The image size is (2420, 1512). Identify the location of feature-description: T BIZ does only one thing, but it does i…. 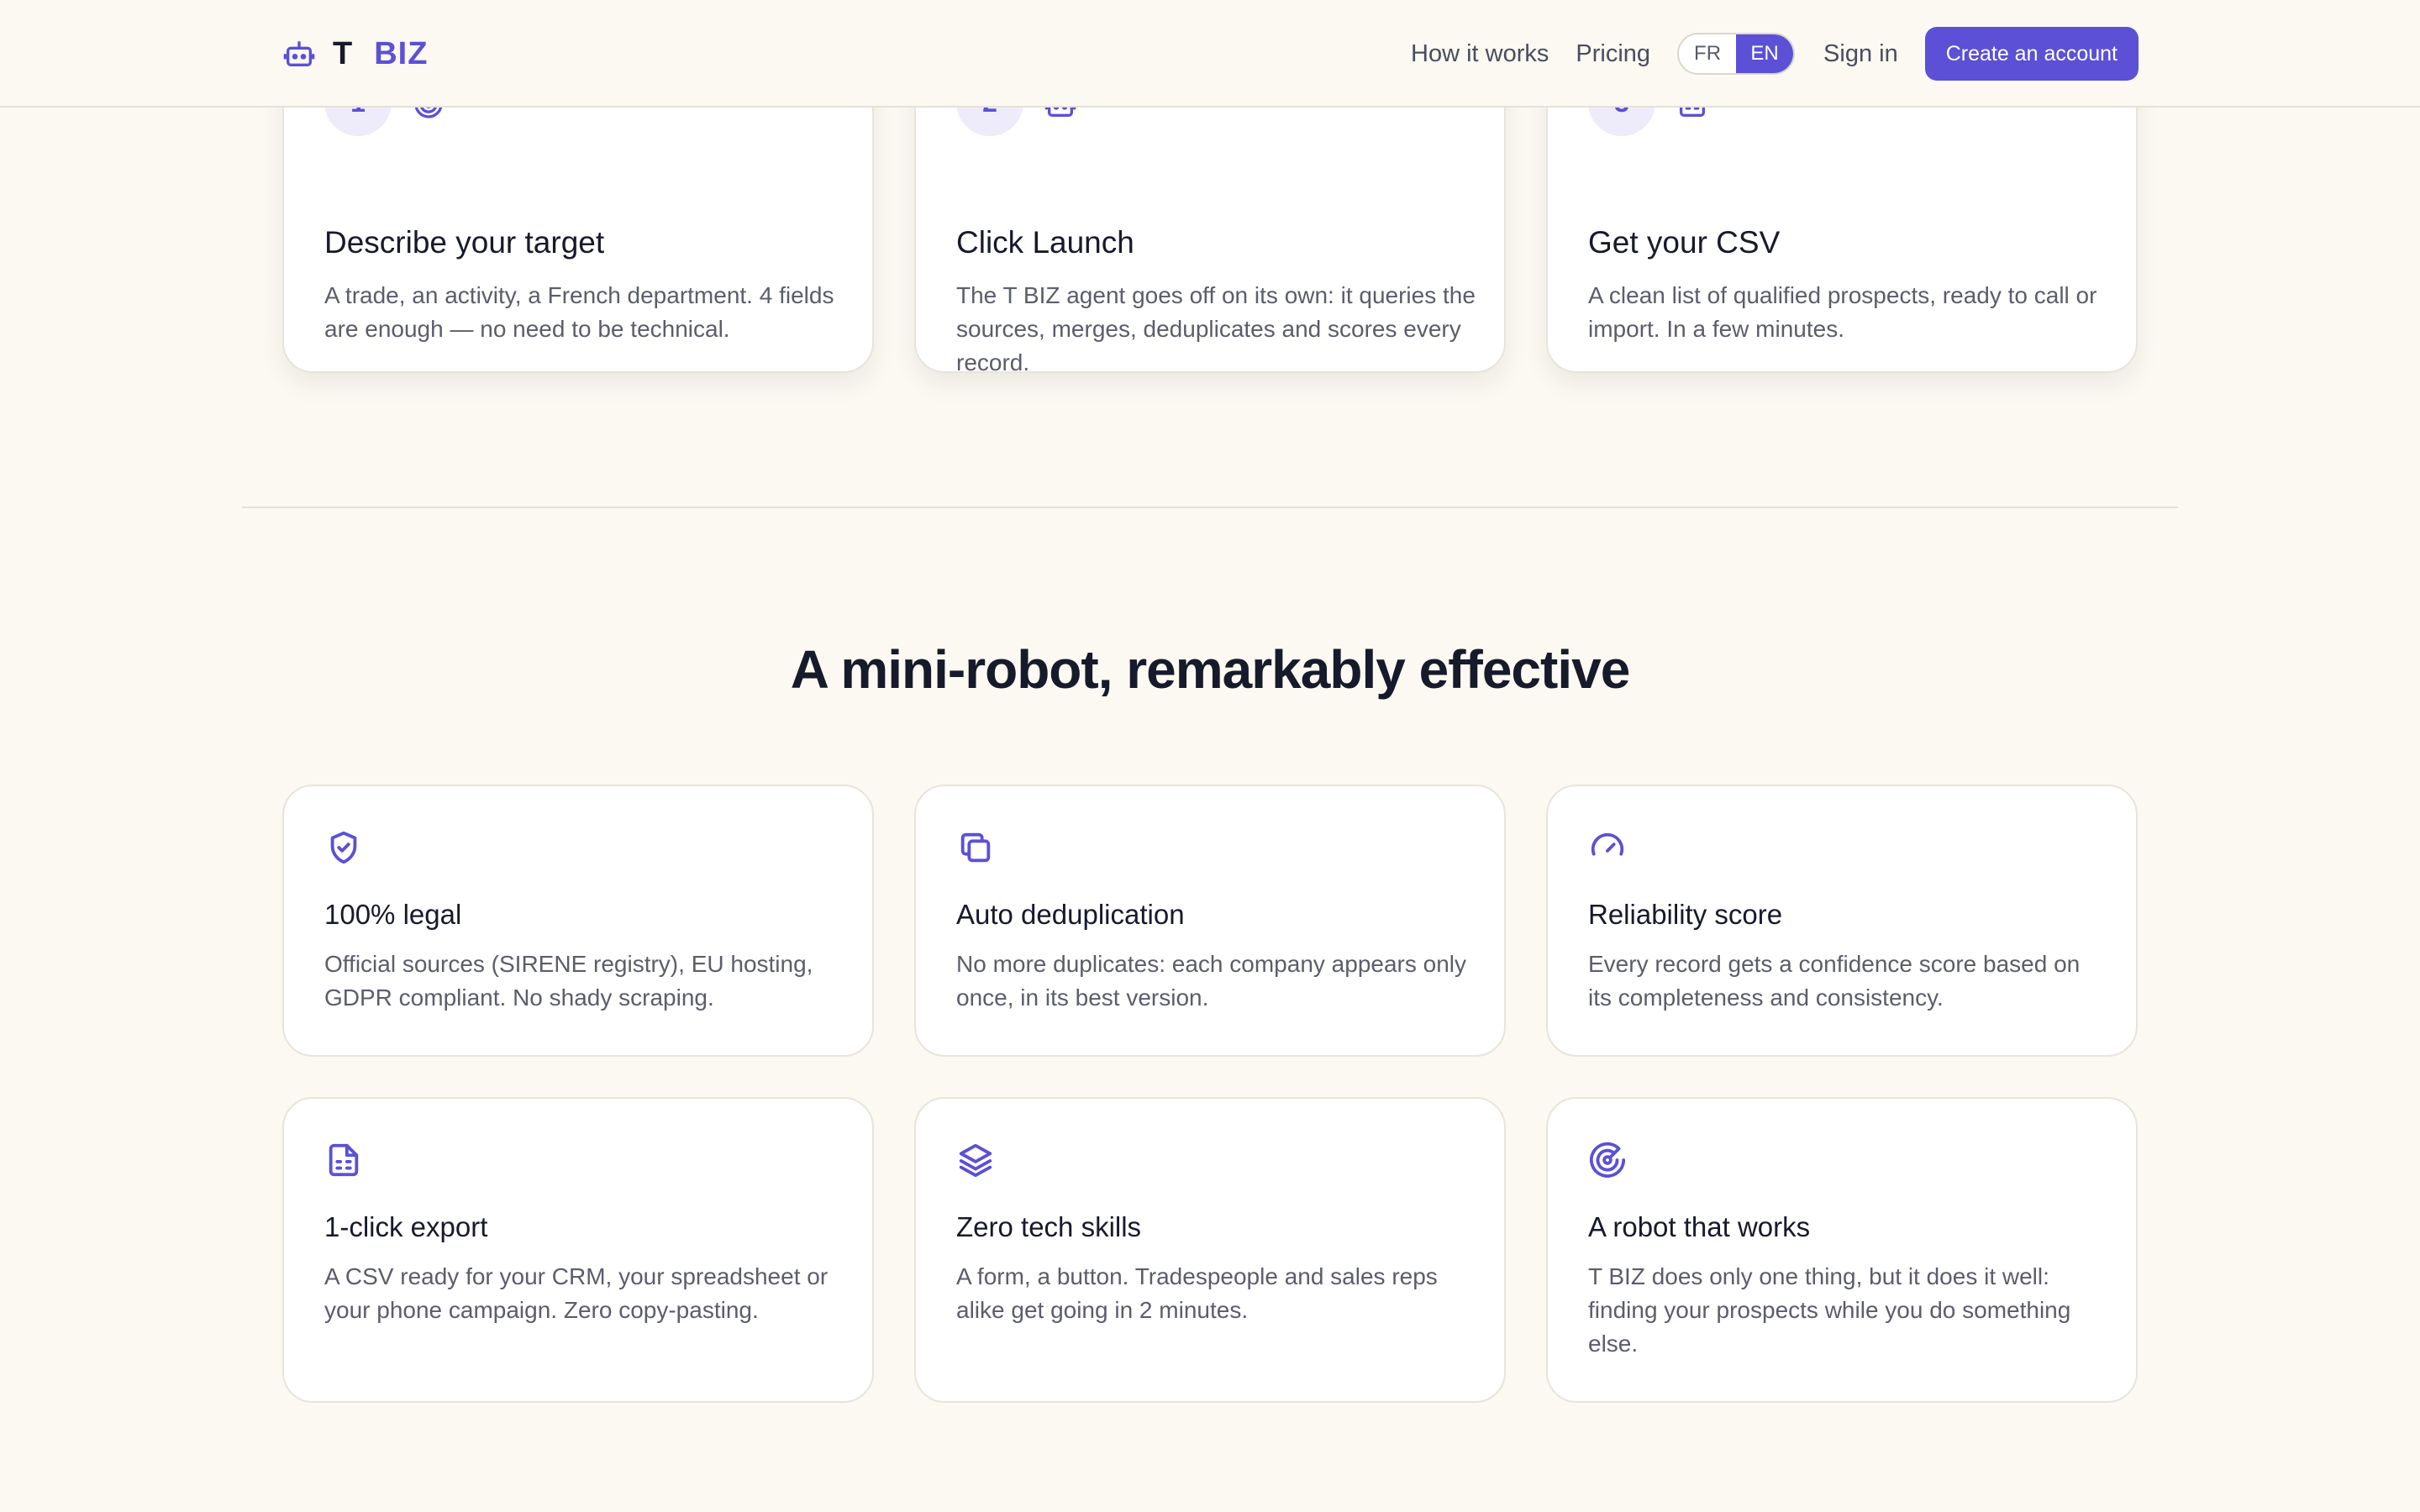
(1829, 1310).